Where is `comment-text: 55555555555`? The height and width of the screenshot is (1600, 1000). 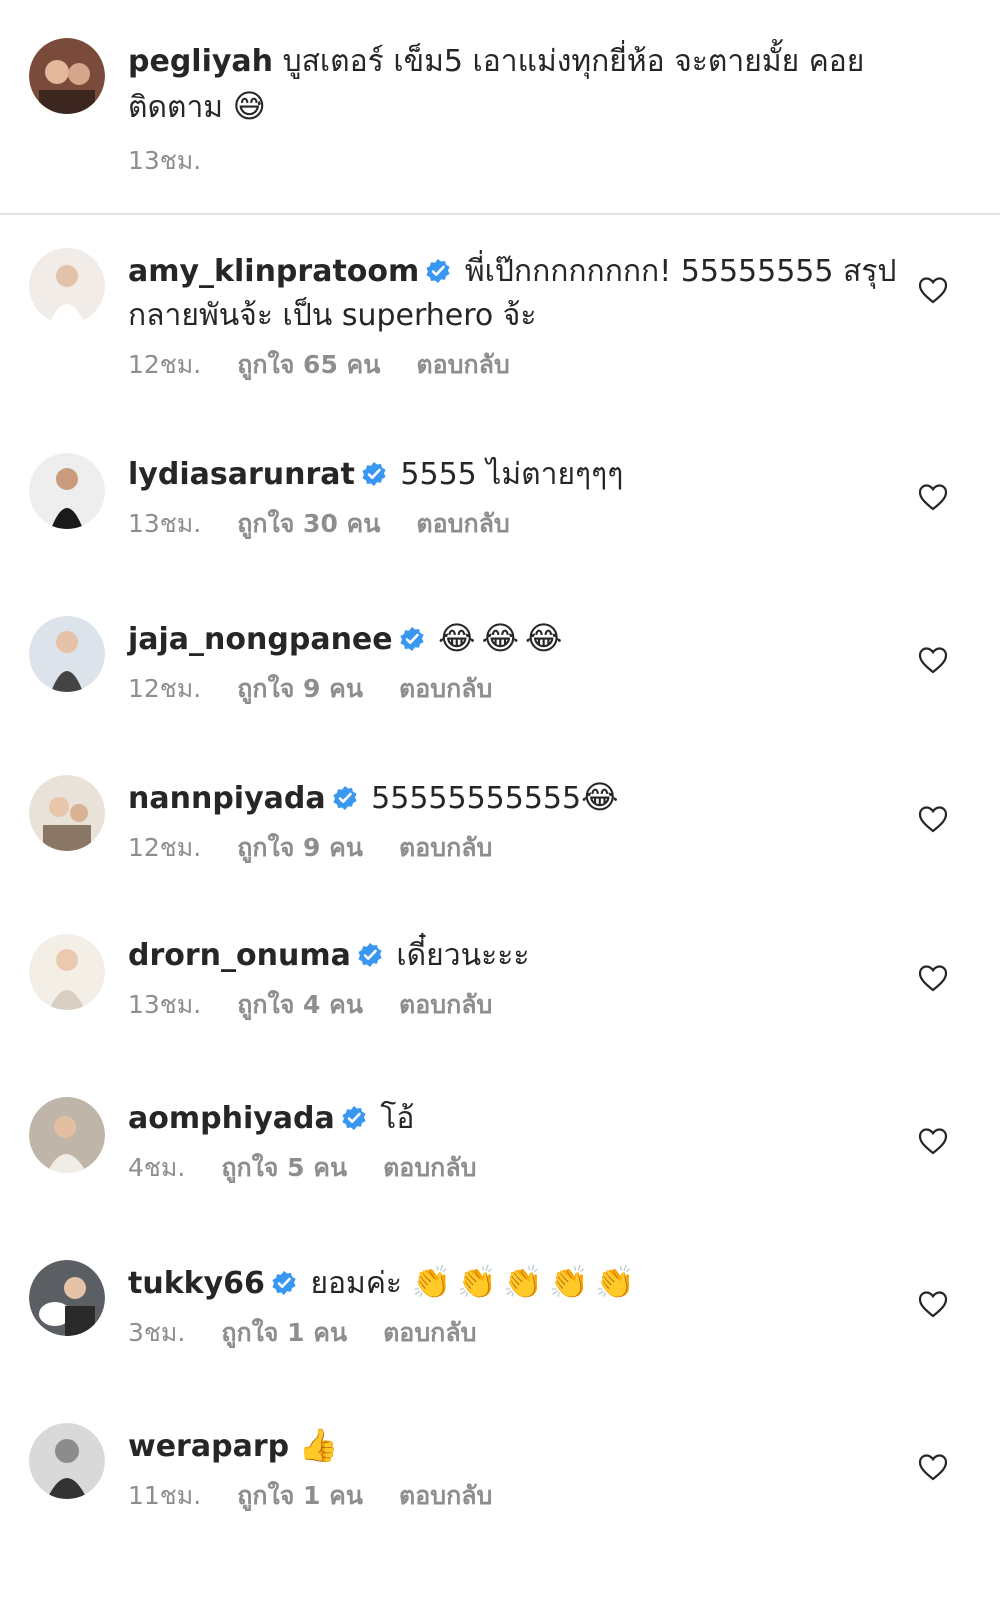
comment-text: 55555555555 is located at coordinates (476, 798).